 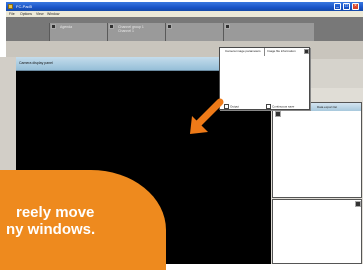 I want to click on close-button: ×, so click(x=355, y=6).